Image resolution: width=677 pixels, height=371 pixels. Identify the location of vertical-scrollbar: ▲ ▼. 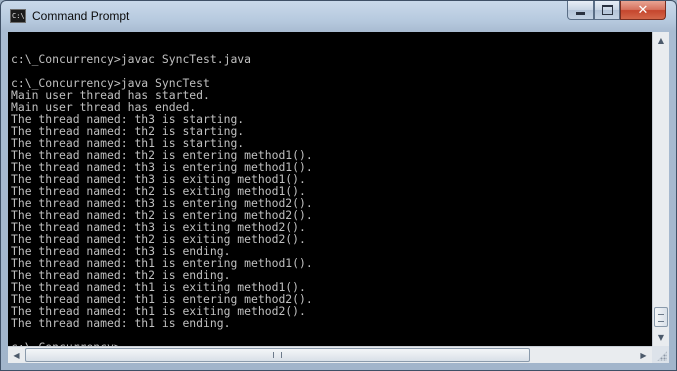
(660, 189).